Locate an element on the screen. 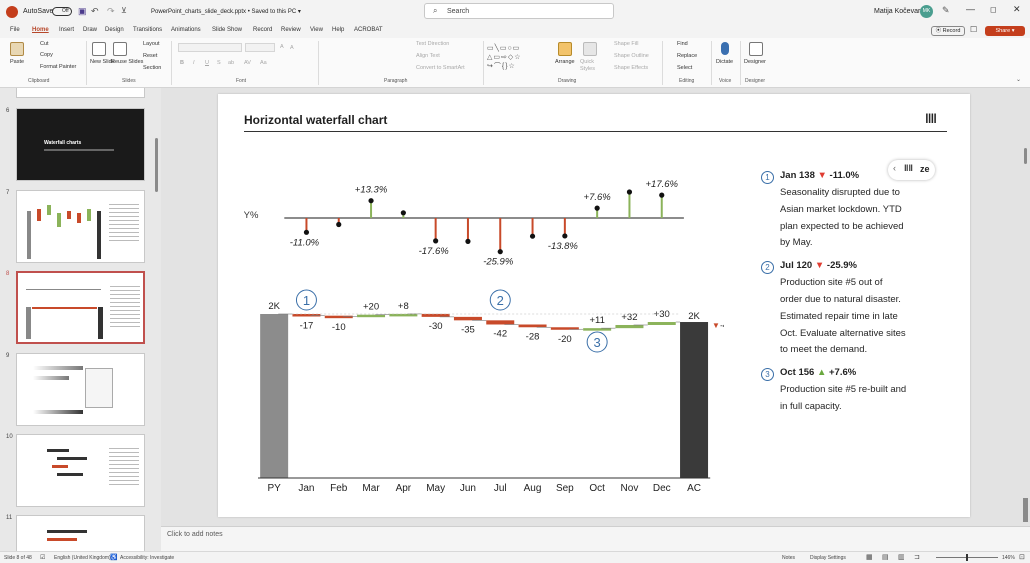  microphone-icon is located at coordinates (725, 48).